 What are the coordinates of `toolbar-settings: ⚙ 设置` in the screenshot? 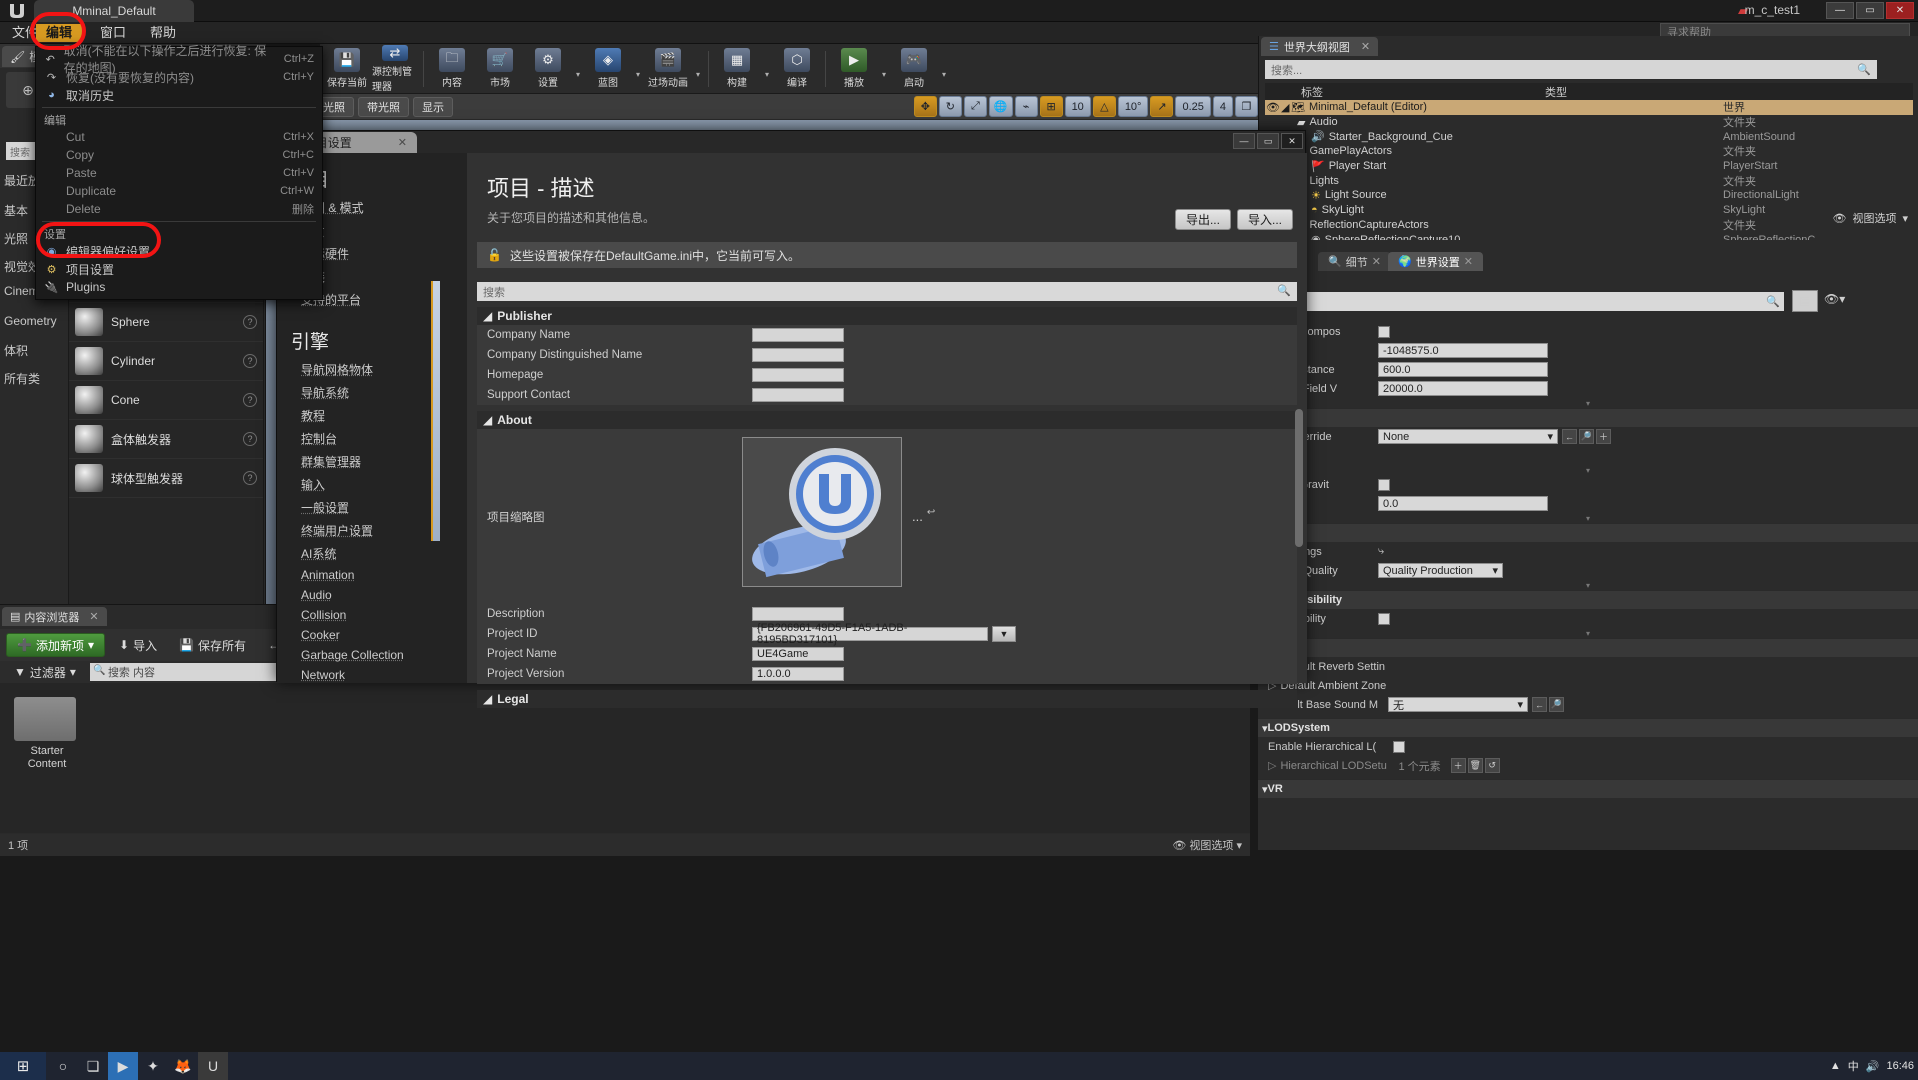 It's located at (548, 69).